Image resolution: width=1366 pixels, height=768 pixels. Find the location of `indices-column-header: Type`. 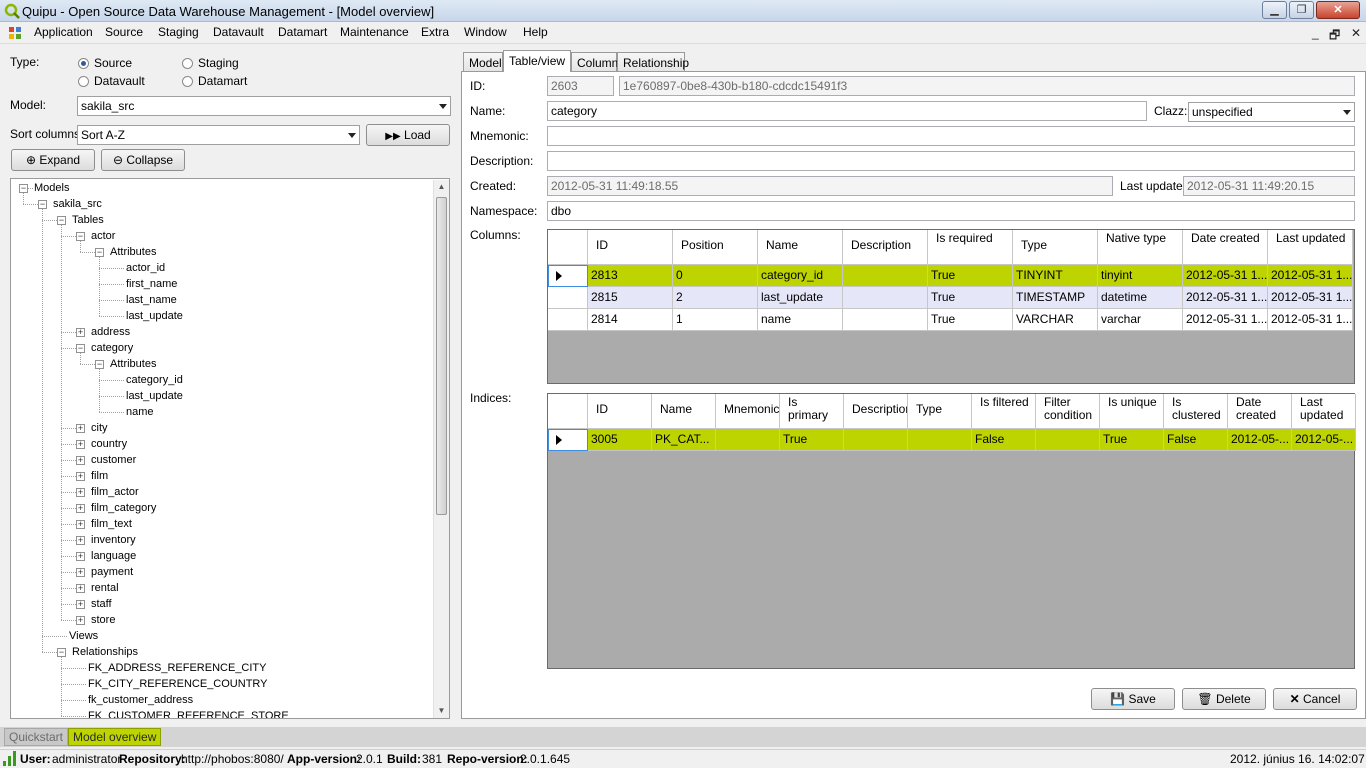

indices-column-header: Type is located at coordinates (940, 411).